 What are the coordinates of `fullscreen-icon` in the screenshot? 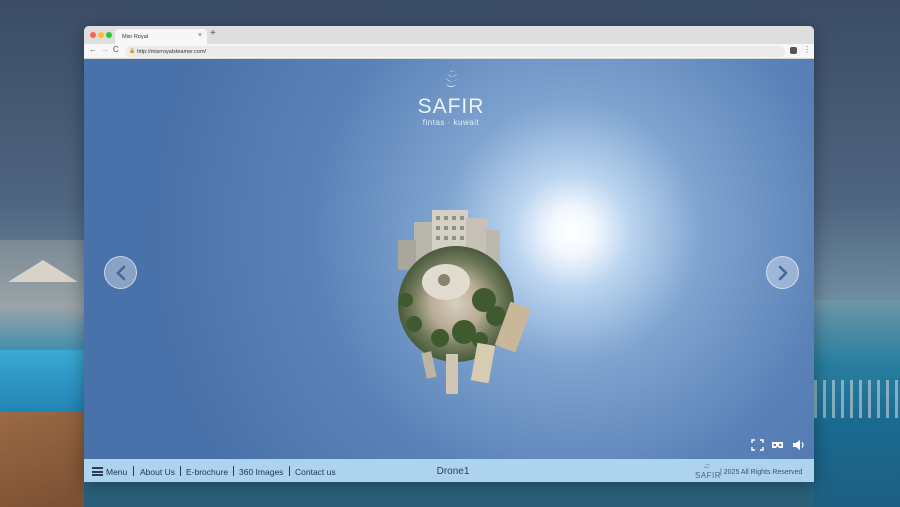 It's located at (757, 445).